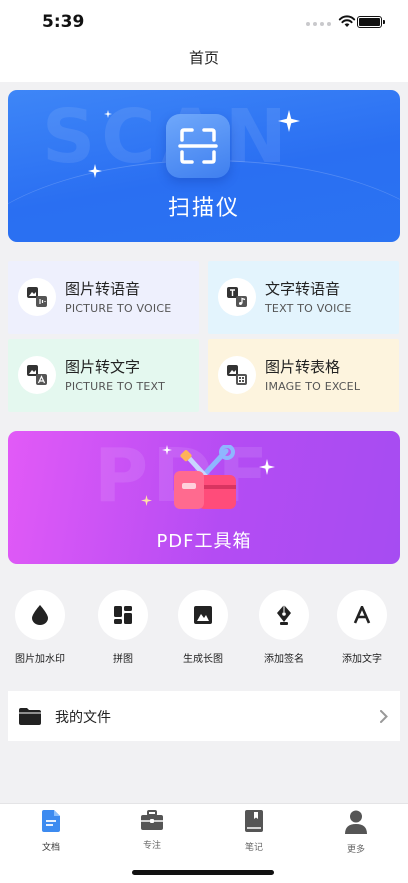 This screenshot has height=883, width=408. Describe the element at coordinates (254, 821) in the screenshot. I see `notebook-icon` at that location.